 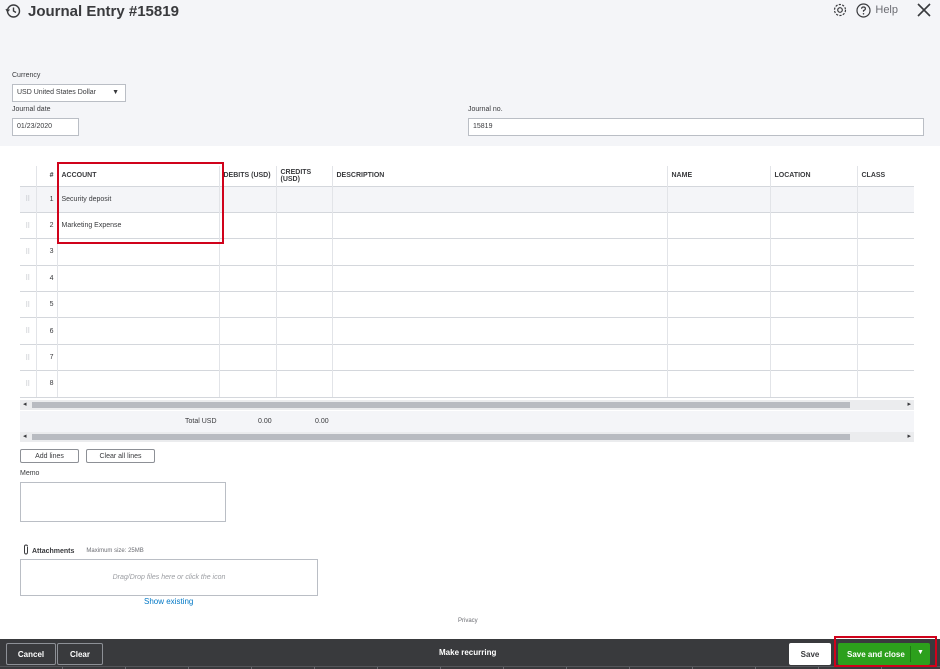 What do you see at coordinates (696, 127) in the screenshot?
I see `journal-no-input: 15819` at bounding box center [696, 127].